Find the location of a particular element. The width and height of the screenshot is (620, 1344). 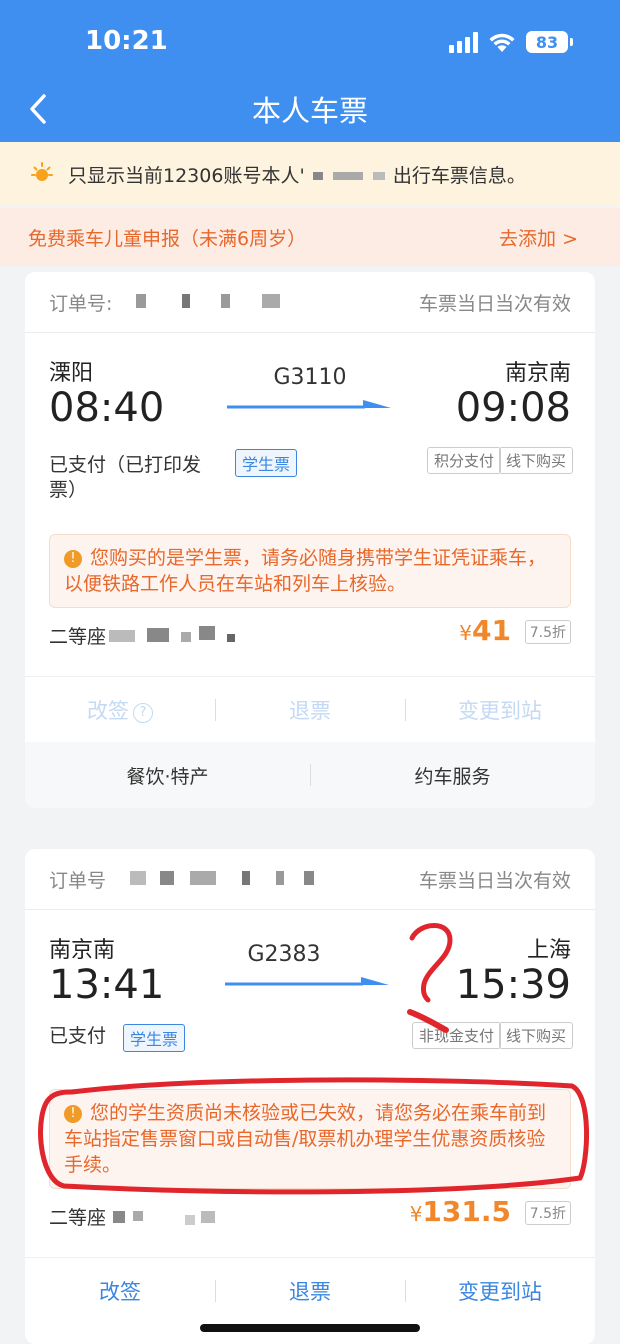

departure-time: 13:41 is located at coordinates (107, 985).